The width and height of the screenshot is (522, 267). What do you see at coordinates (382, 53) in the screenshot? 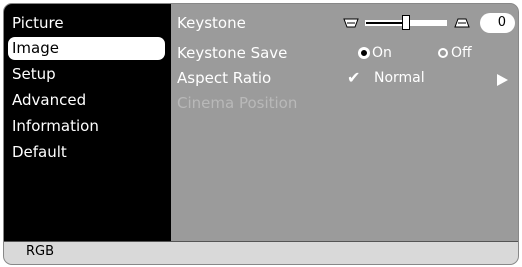
I see `keystone-save-on-label: On` at bounding box center [382, 53].